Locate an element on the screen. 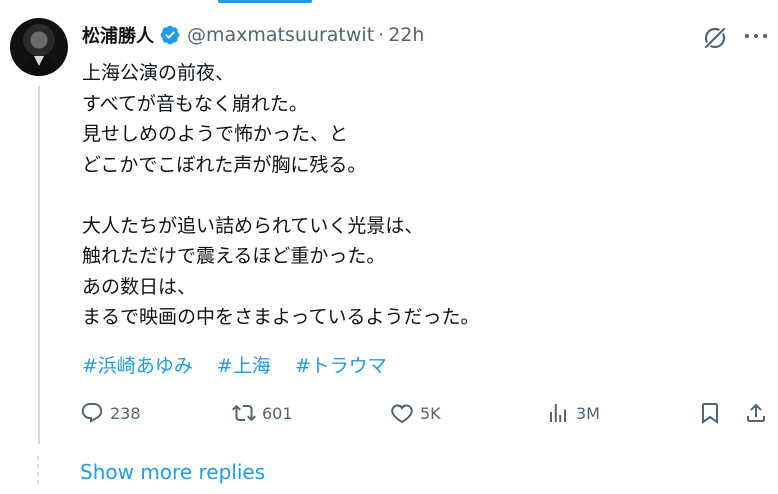  hashtags: #浜崎あゆみ #上海 #トラウマ is located at coordinates (246, 364).